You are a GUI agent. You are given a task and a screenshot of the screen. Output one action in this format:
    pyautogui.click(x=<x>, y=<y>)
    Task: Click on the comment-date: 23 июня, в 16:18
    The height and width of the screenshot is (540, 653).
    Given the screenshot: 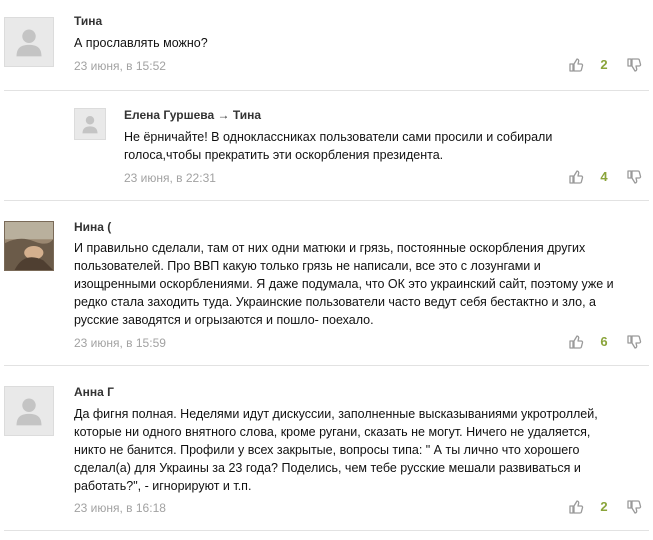 What is the action you would take?
    pyautogui.click(x=120, y=508)
    